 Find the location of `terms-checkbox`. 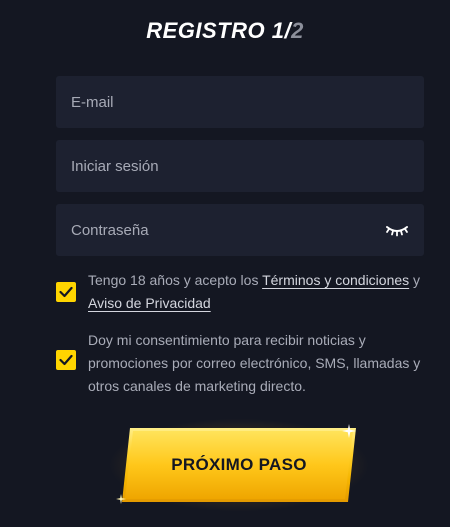

terms-checkbox is located at coordinates (66, 292).